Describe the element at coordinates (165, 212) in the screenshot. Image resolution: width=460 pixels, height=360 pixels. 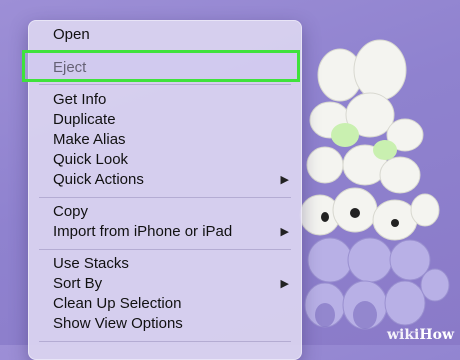
I see `menu-item-copy: Copy` at that location.